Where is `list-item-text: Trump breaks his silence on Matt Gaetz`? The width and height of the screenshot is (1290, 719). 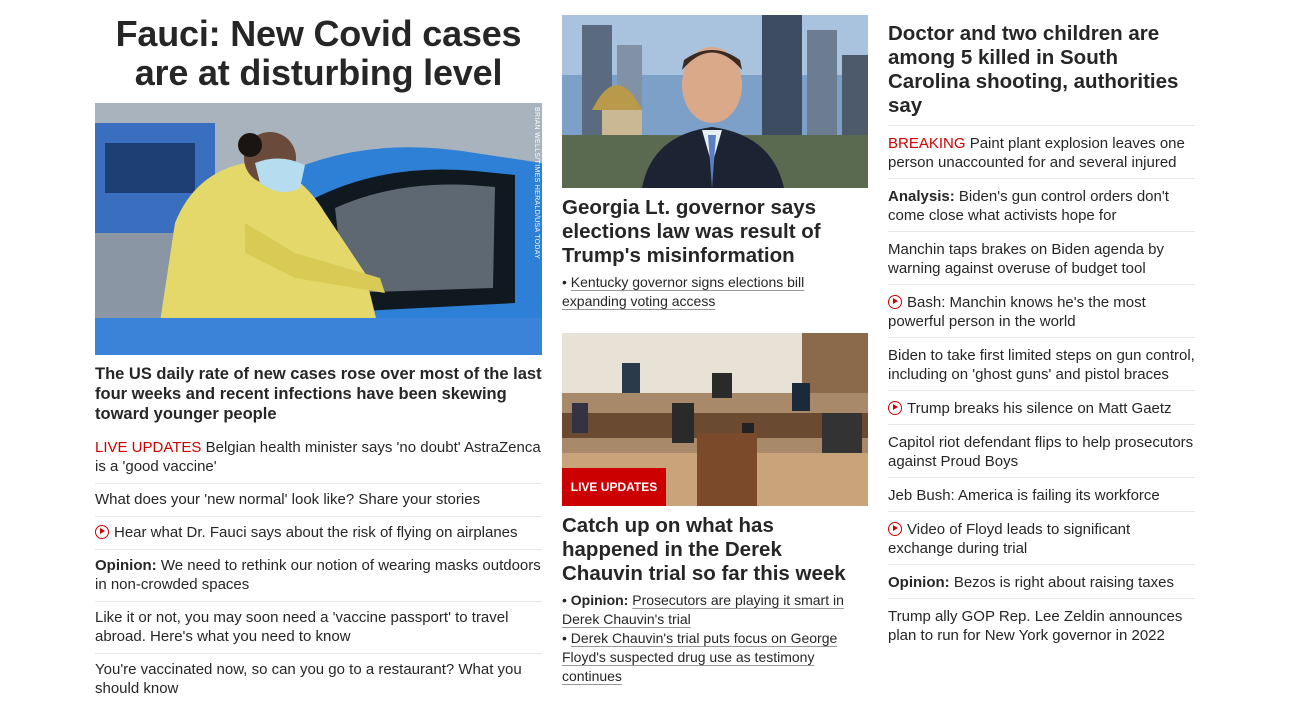 list-item-text: Trump breaks his silence on Matt Gaetz is located at coordinates (1039, 408).